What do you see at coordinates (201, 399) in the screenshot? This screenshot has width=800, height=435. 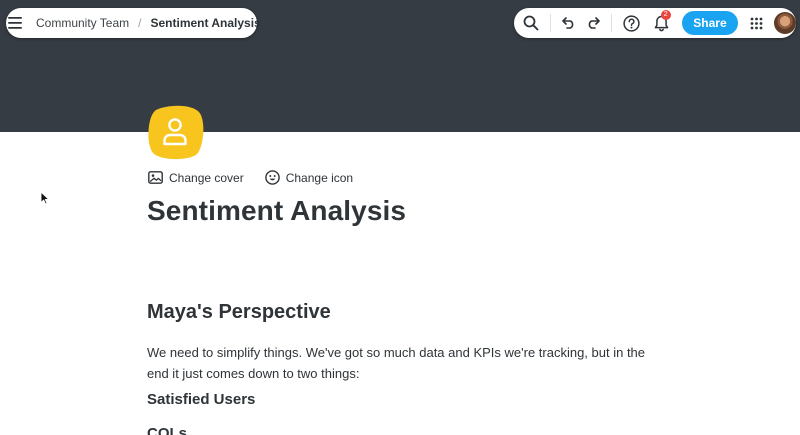 I see `subheading-satisfied-users: Satisfied Users` at bounding box center [201, 399].